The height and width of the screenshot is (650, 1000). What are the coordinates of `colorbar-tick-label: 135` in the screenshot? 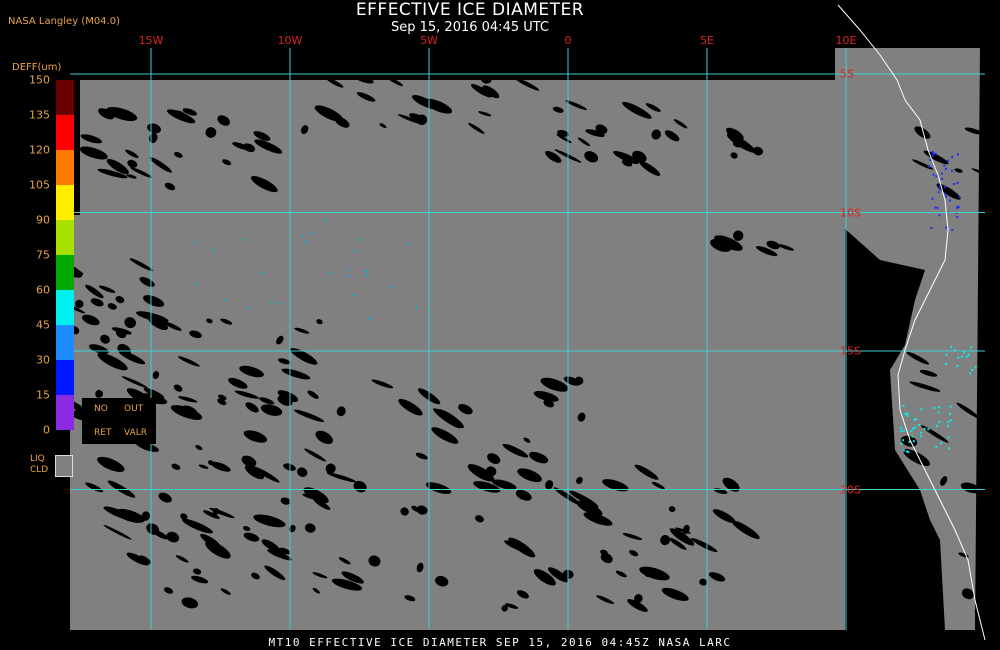 It's located at (39, 115).